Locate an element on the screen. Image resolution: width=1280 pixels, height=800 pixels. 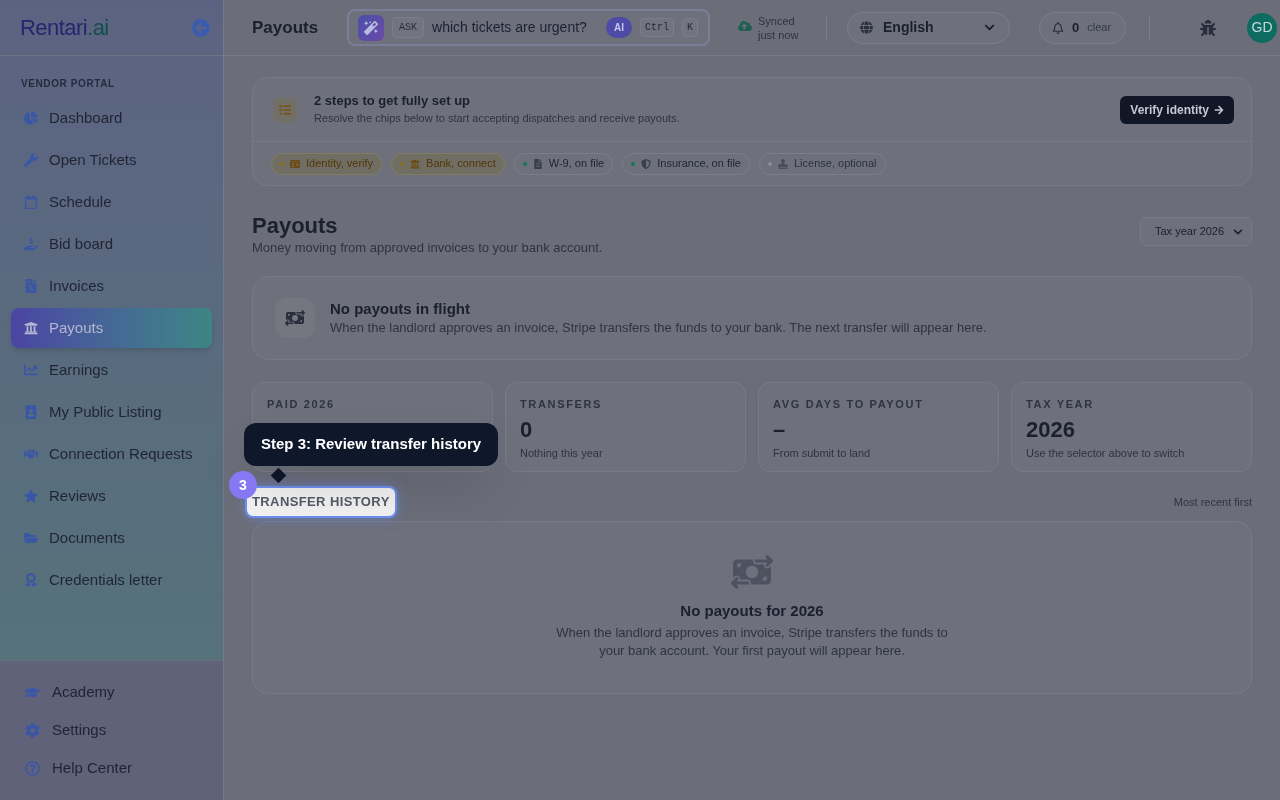
shortcut-key: Ctrl is located at coordinates (656, 27).